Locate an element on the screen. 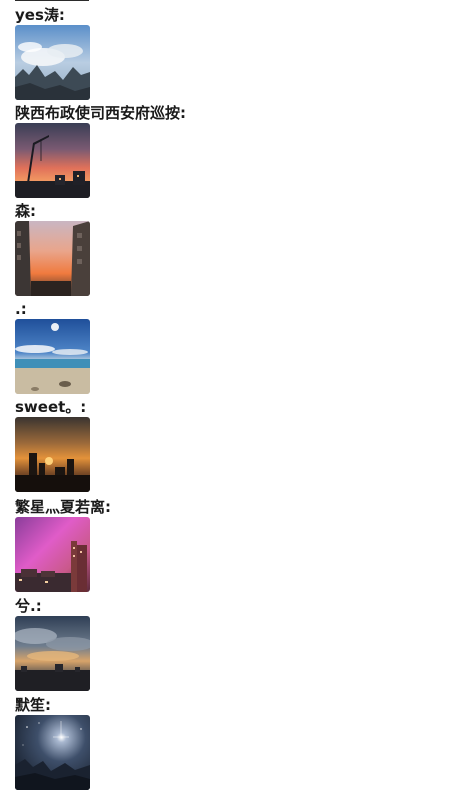  dramatic-clouds-photo is located at coordinates (52, 653).